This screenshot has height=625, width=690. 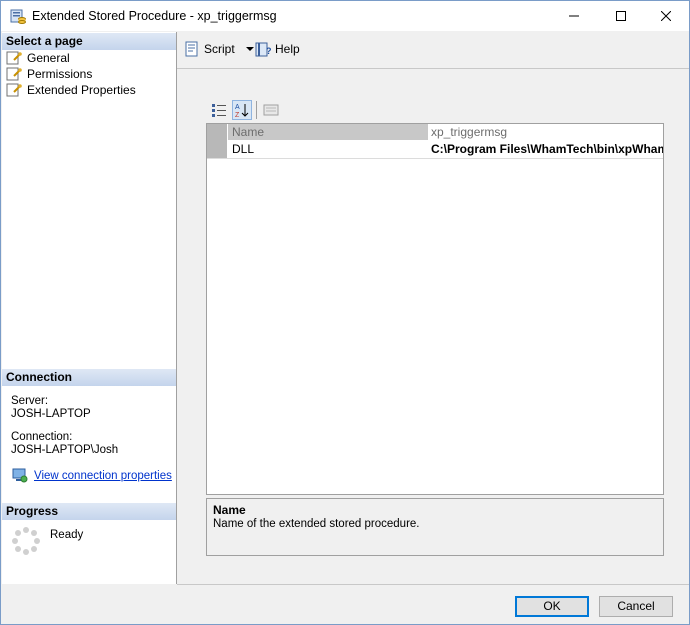 What do you see at coordinates (316, 524) in the screenshot?
I see `description-text: Name of the extended stored procedure.` at bounding box center [316, 524].